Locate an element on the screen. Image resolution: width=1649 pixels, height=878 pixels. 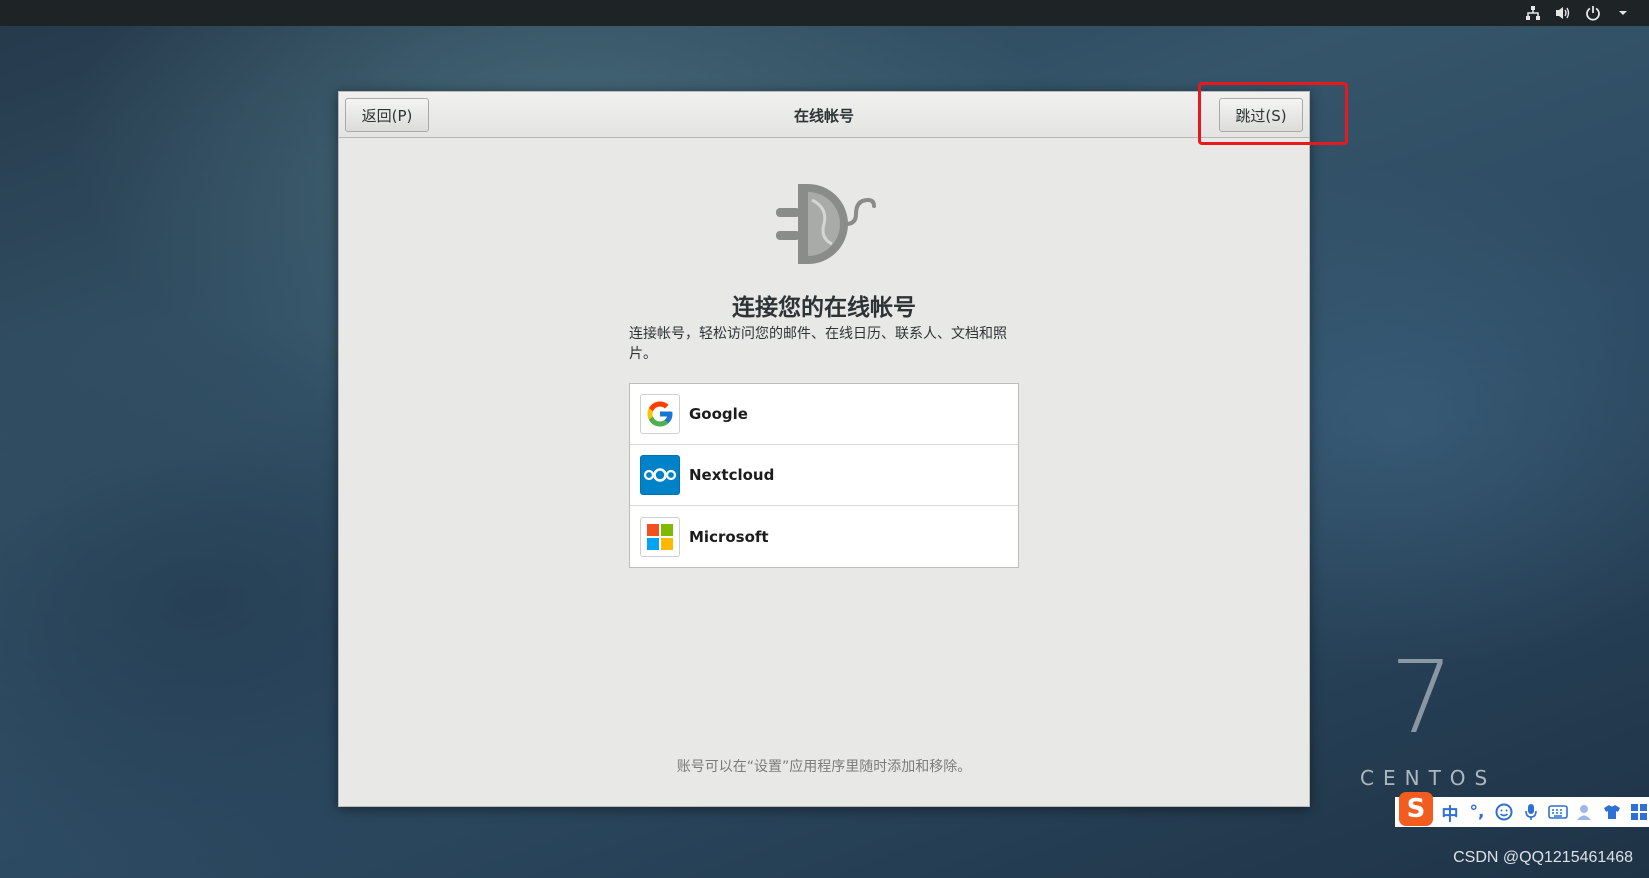
dialog-header: 在线帐号 返回(P) 跳过(S) is located at coordinates (824, 115).